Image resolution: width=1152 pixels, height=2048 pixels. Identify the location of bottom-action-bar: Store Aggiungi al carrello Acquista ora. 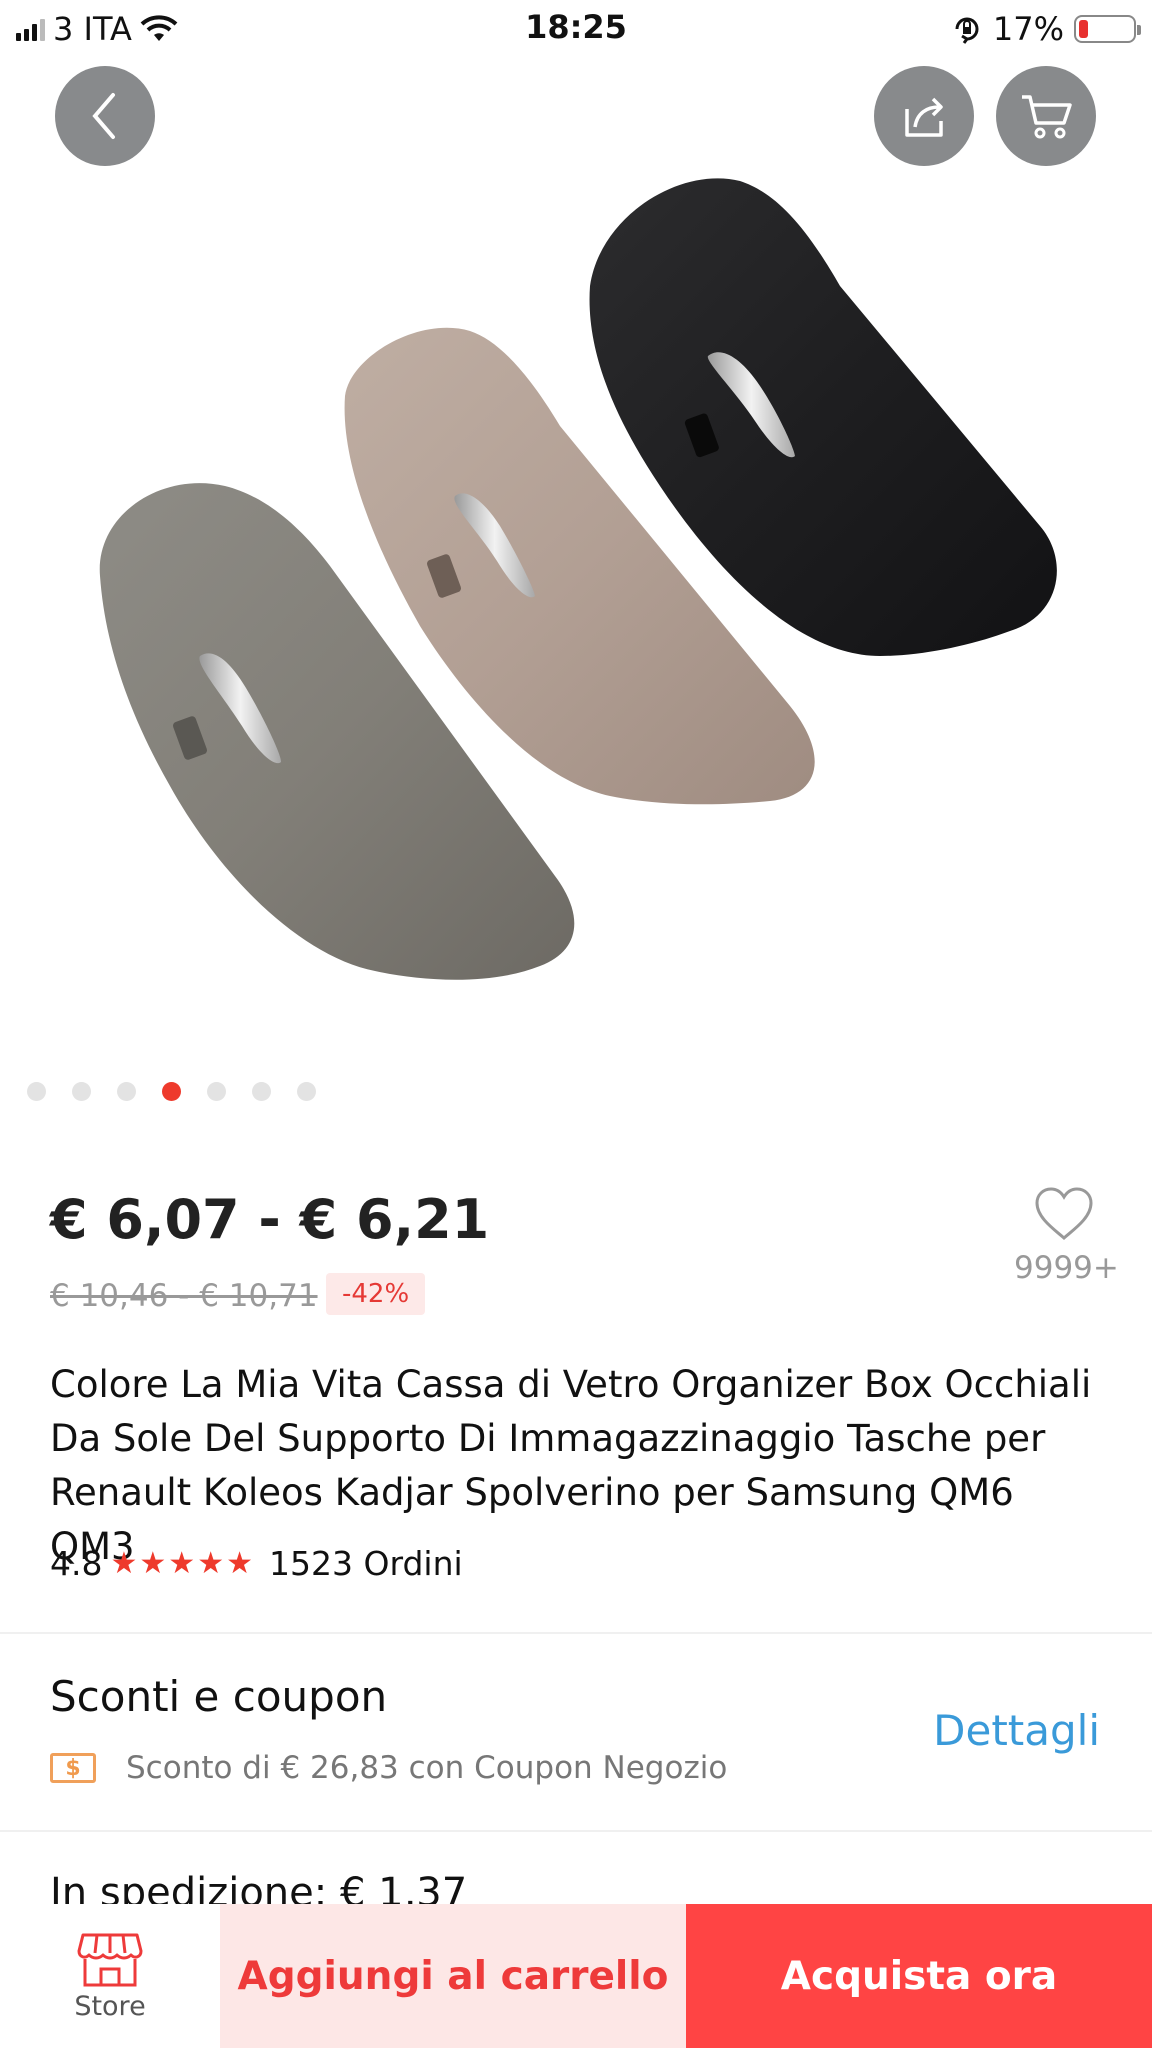
(576, 1976).